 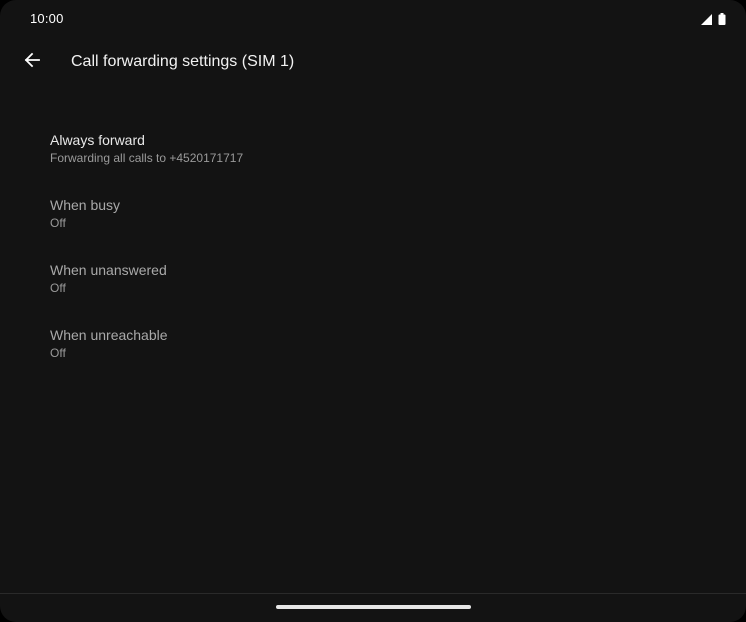 What do you see at coordinates (97, 140) in the screenshot?
I see `setting-title: Always forward` at bounding box center [97, 140].